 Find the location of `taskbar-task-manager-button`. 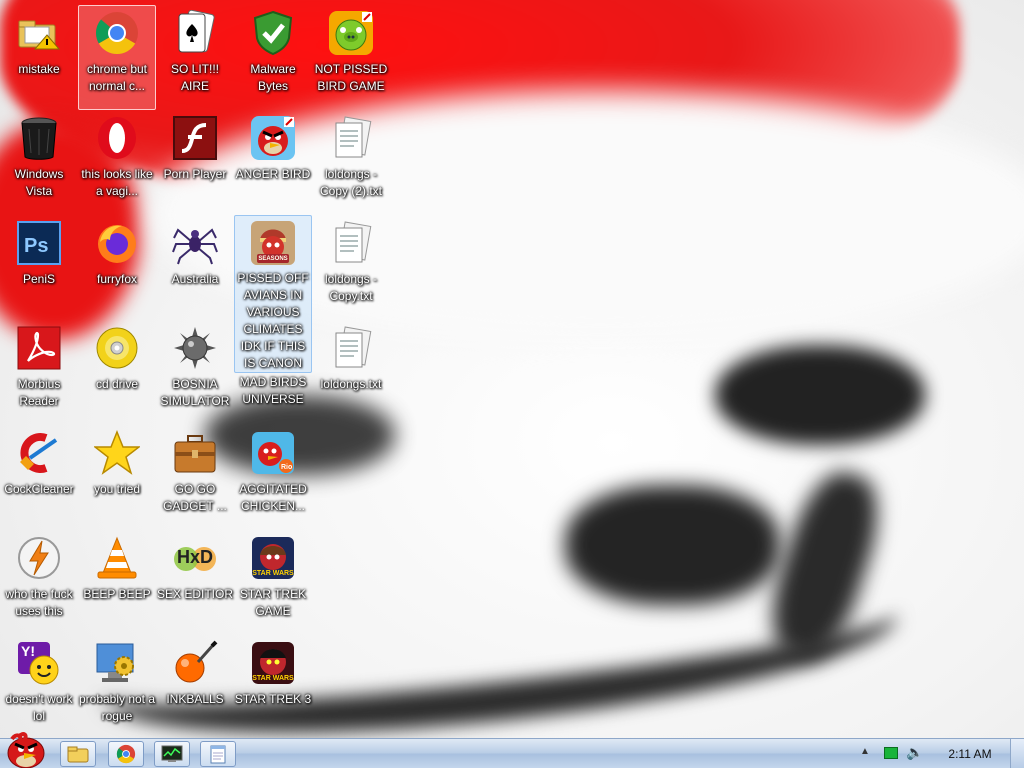

taskbar-task-manager-button is located at coordinates (172, 754).